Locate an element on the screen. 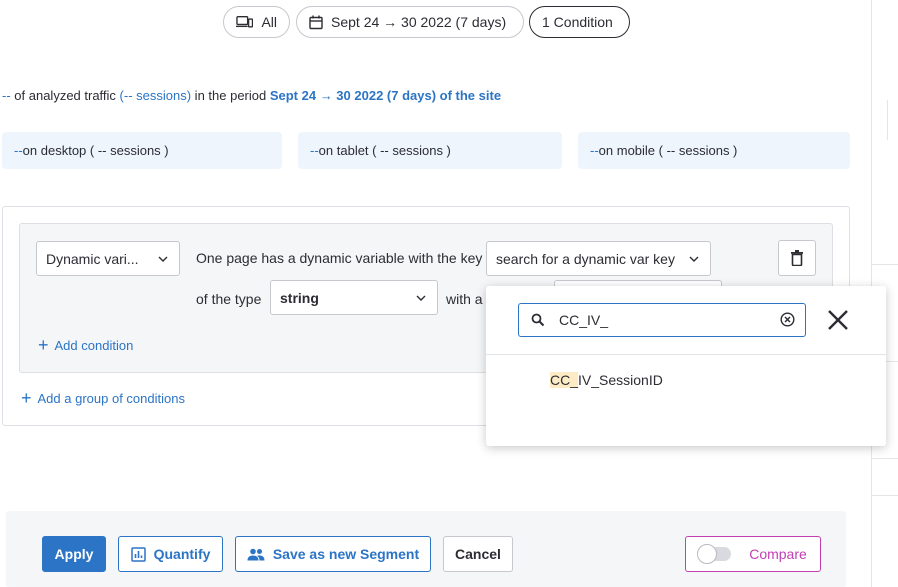  calendar-icon is located at coordinates (316, 22).